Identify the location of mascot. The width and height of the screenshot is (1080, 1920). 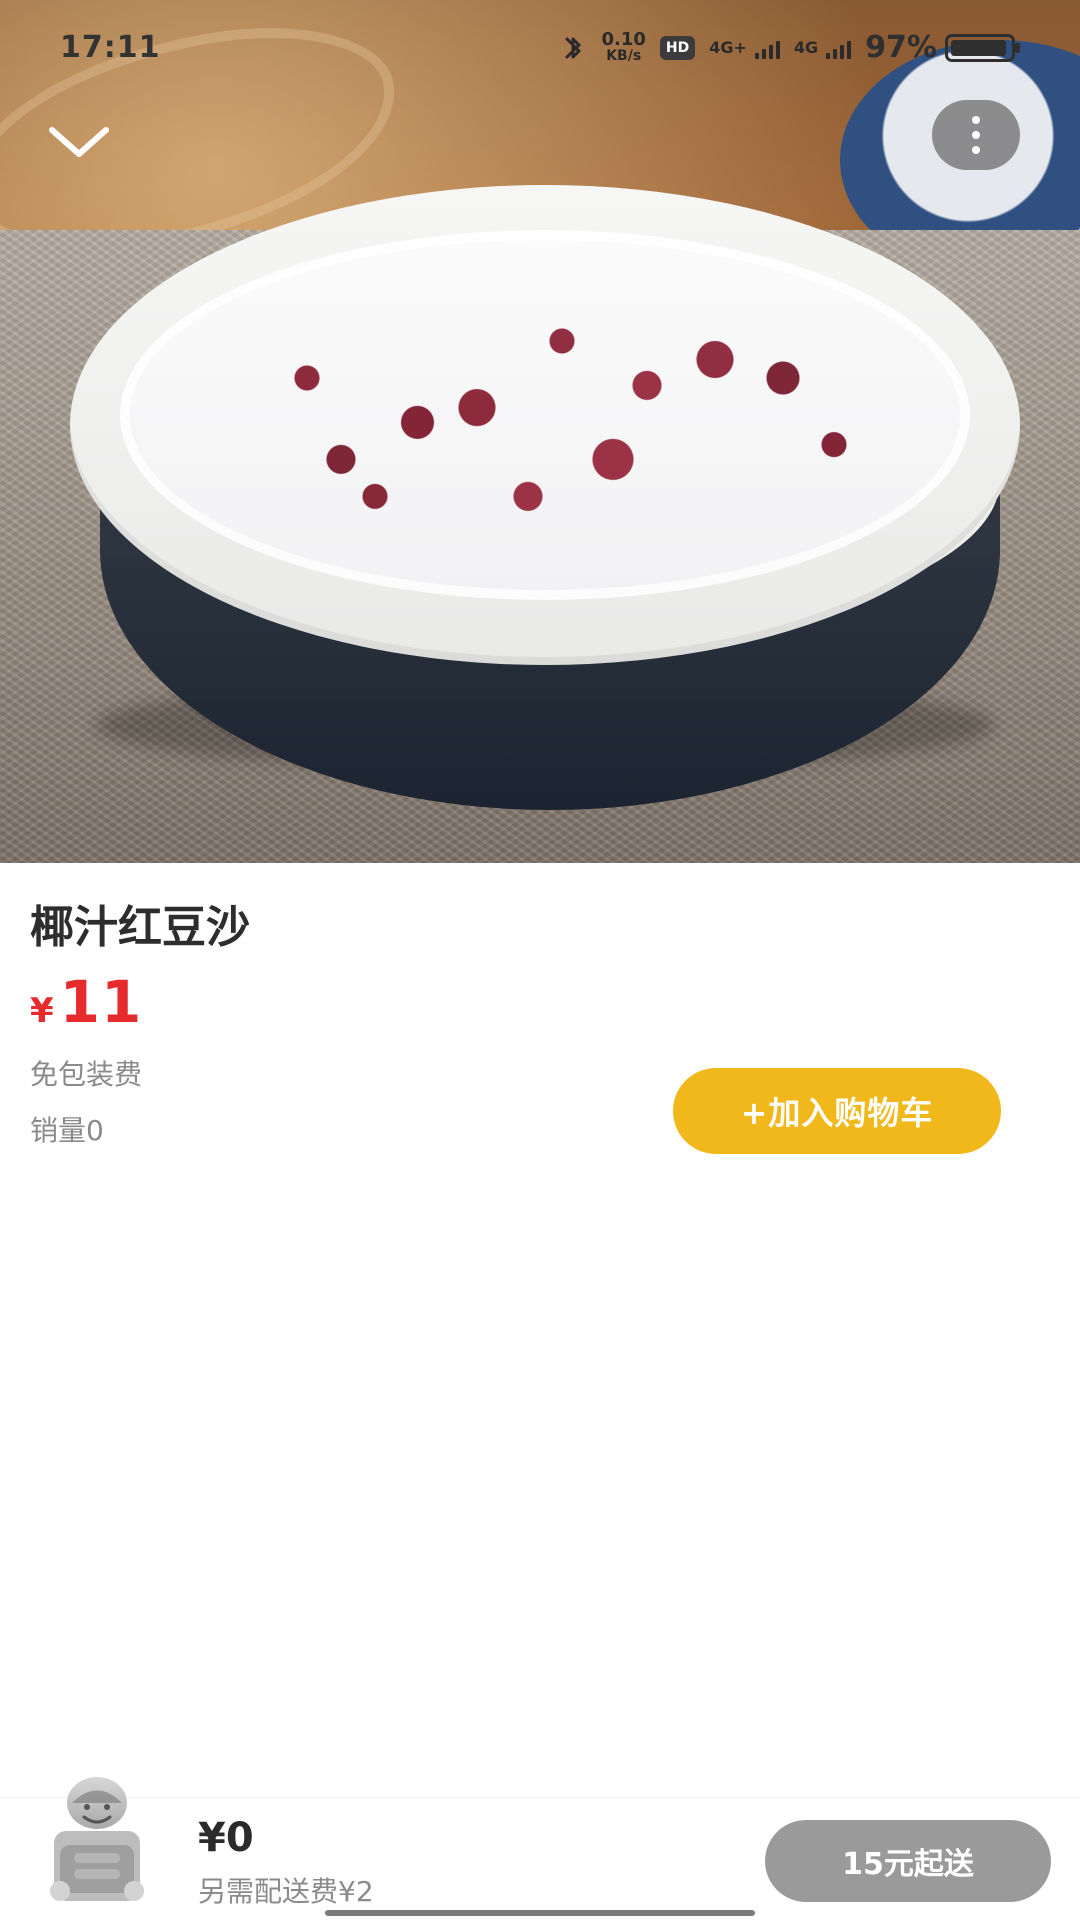
(97, 1843).